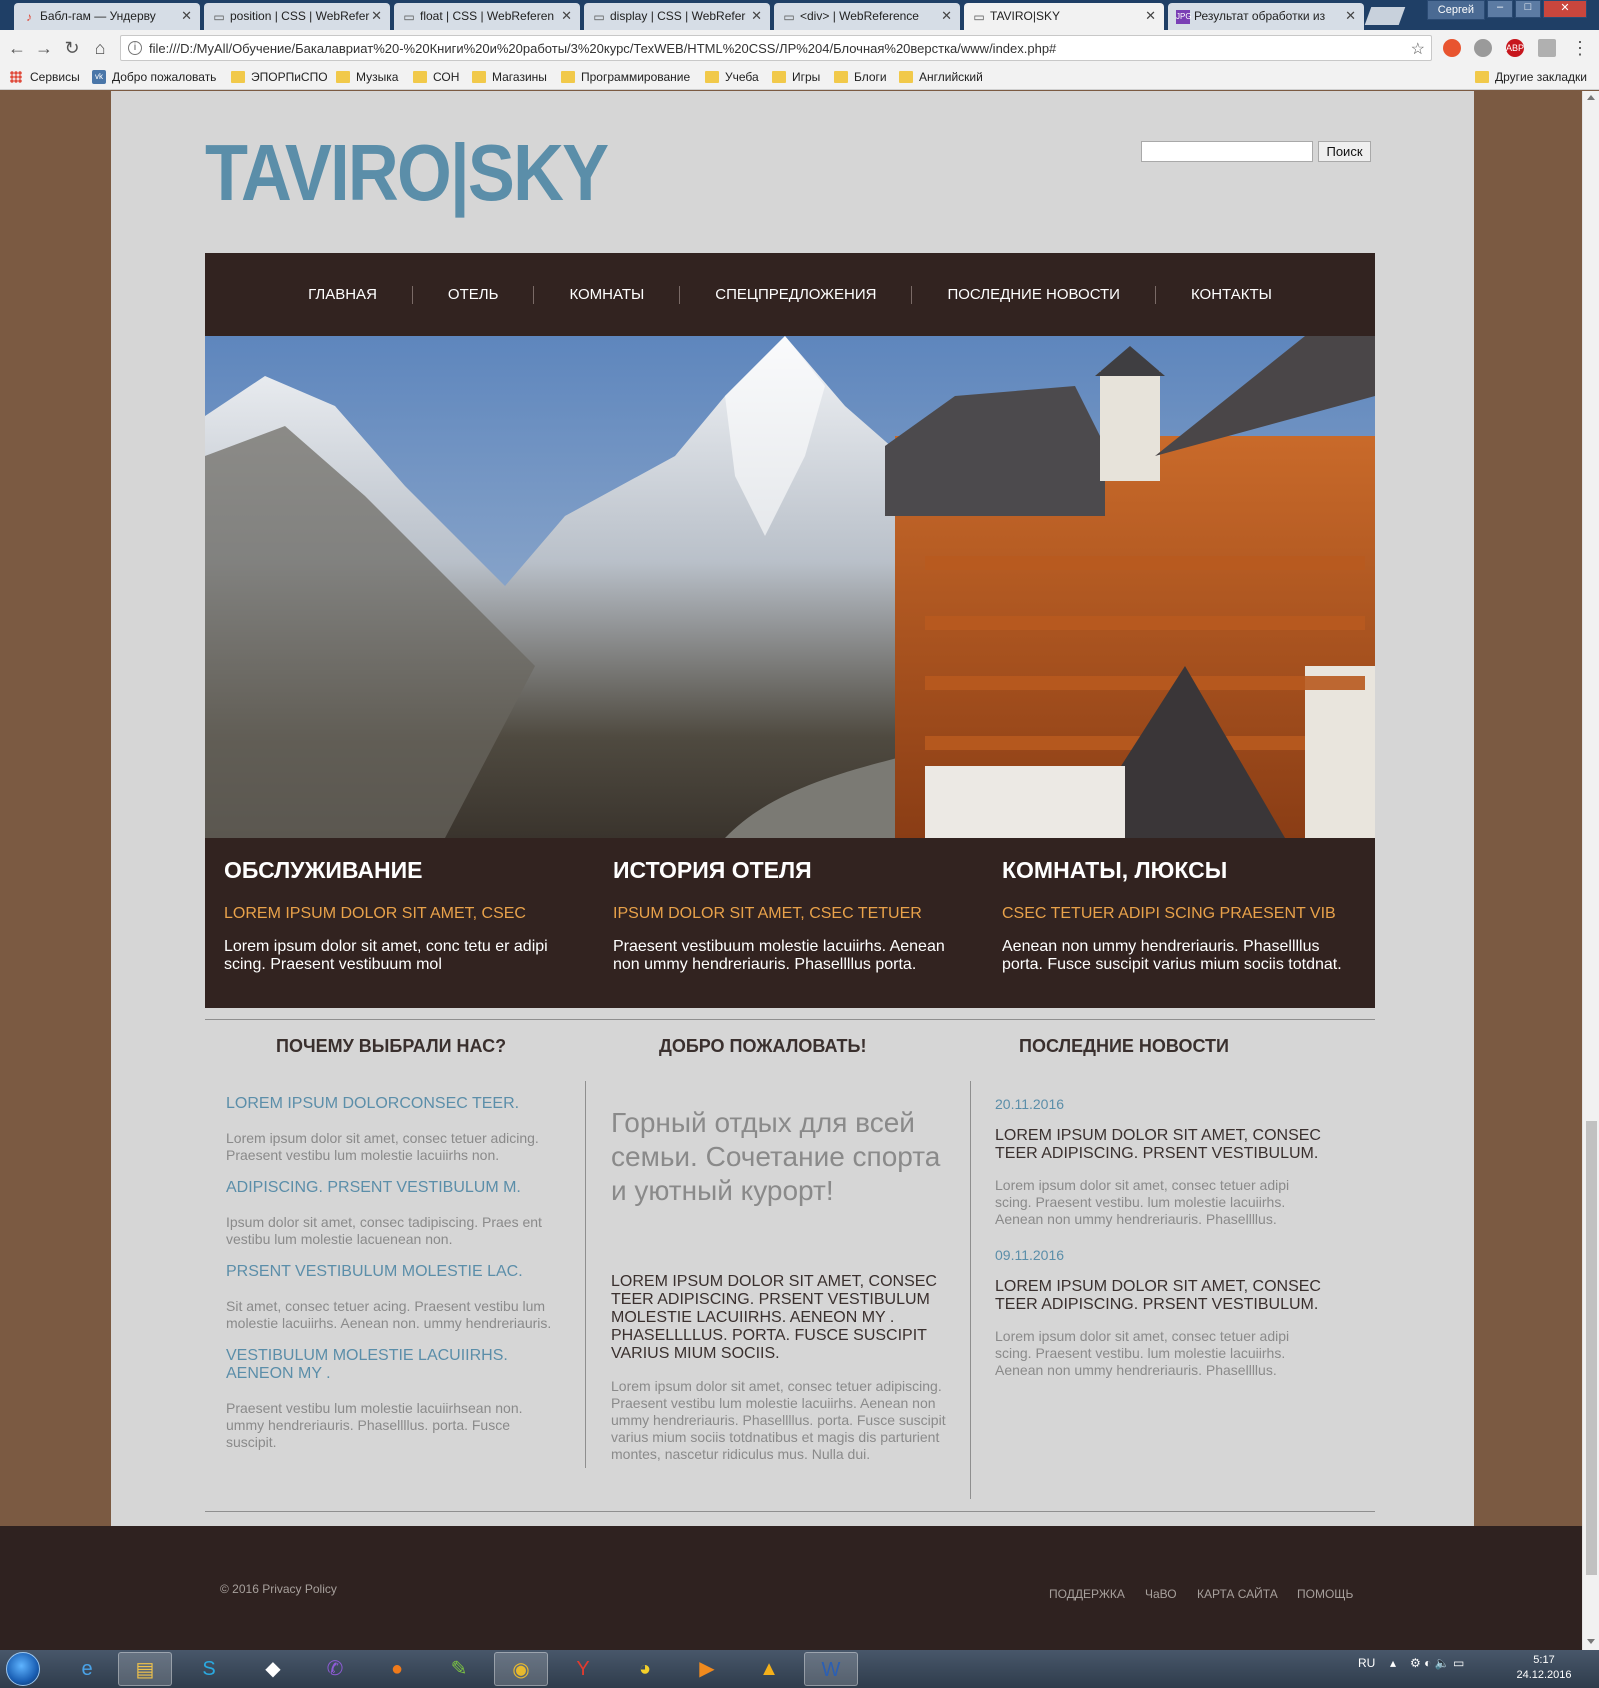  What do you see at coordinates (1029, 1104) in the screenshot?
I see `news-date: 20.11.2016` at bounding box center [1029, 1104].